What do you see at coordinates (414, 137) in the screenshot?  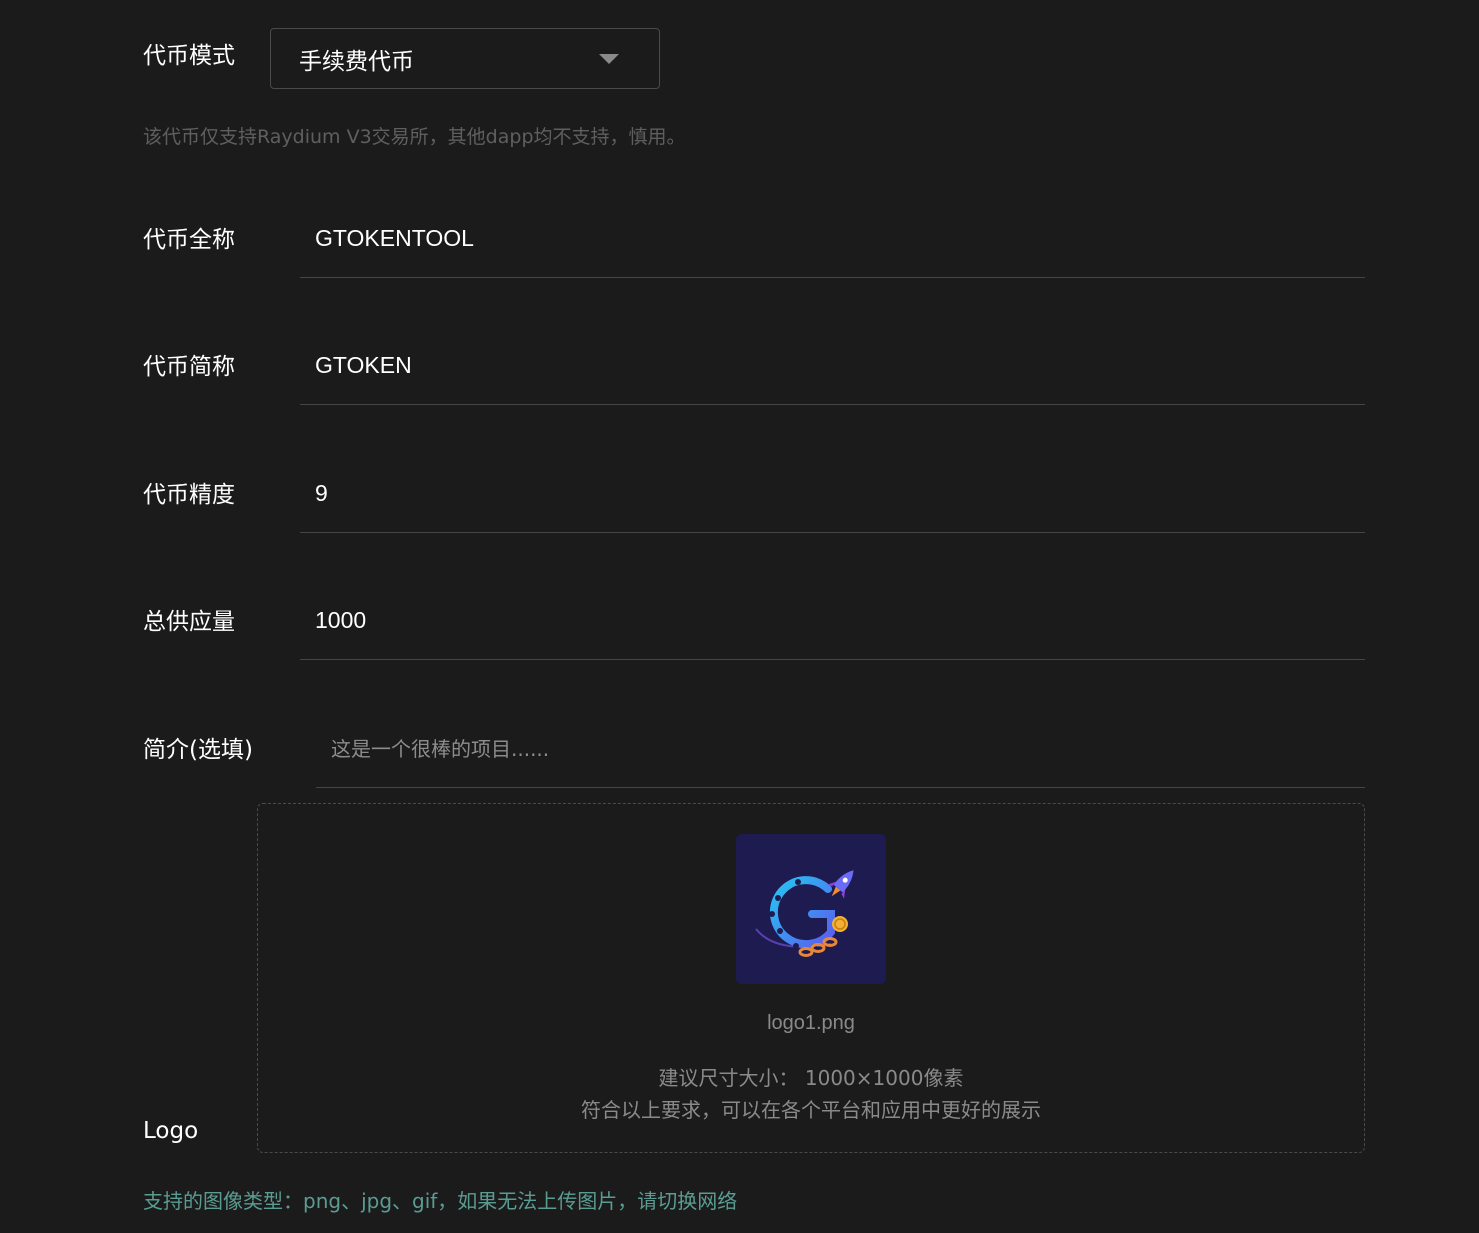 I see `mode-hint: 该代币仅支持Raydium V3交易所，其他dapp均不支持，慎用。` at bounding box center [414, 137].